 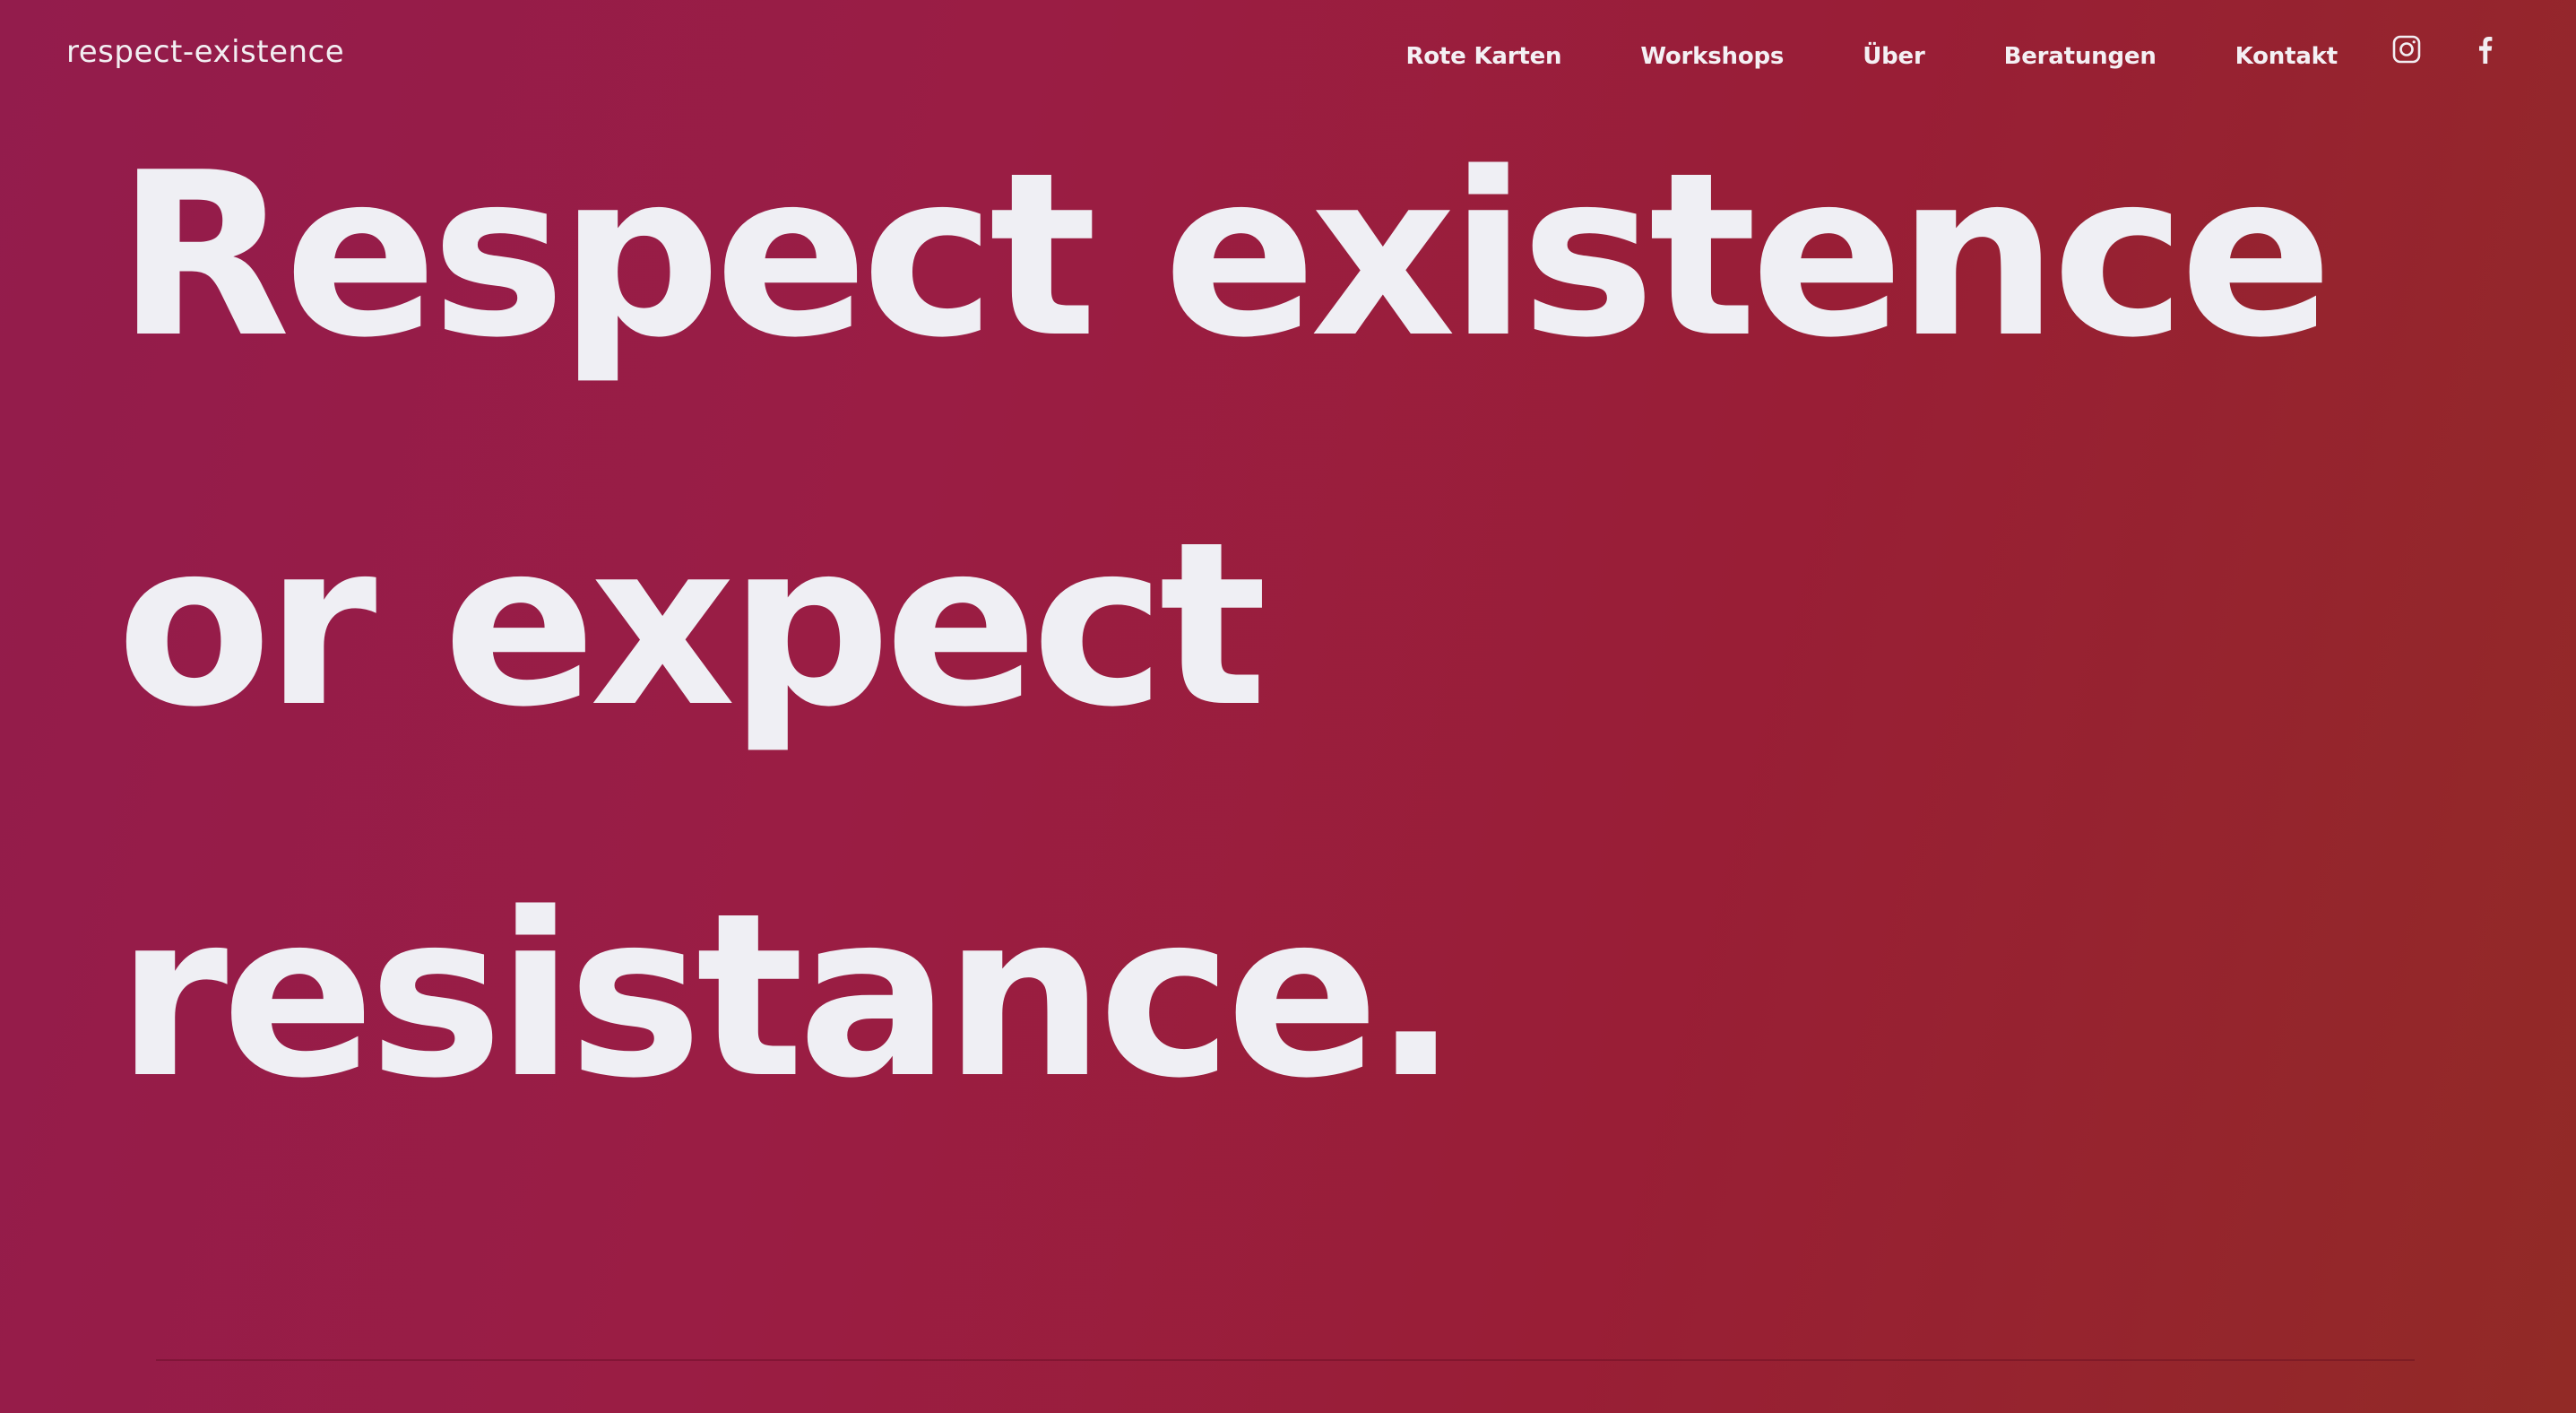 I want to click on section-divider, so click(x=1285, y=1360).